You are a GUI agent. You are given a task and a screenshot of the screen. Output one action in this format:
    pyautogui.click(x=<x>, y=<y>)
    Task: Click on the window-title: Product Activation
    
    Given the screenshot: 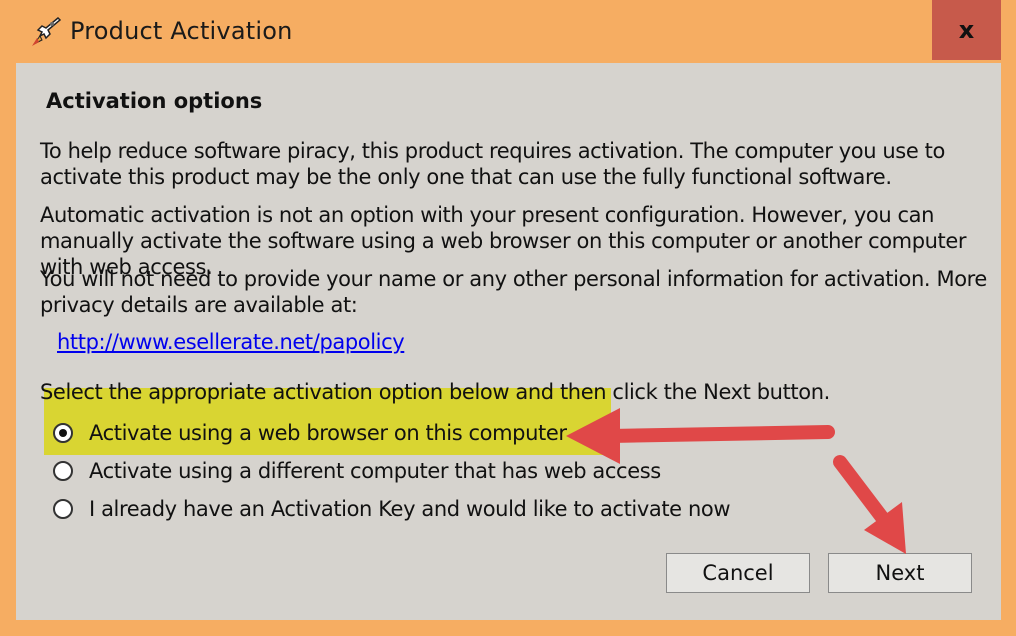 What is the action you would take?
    pyautogui.click(x=181, y=31)
    